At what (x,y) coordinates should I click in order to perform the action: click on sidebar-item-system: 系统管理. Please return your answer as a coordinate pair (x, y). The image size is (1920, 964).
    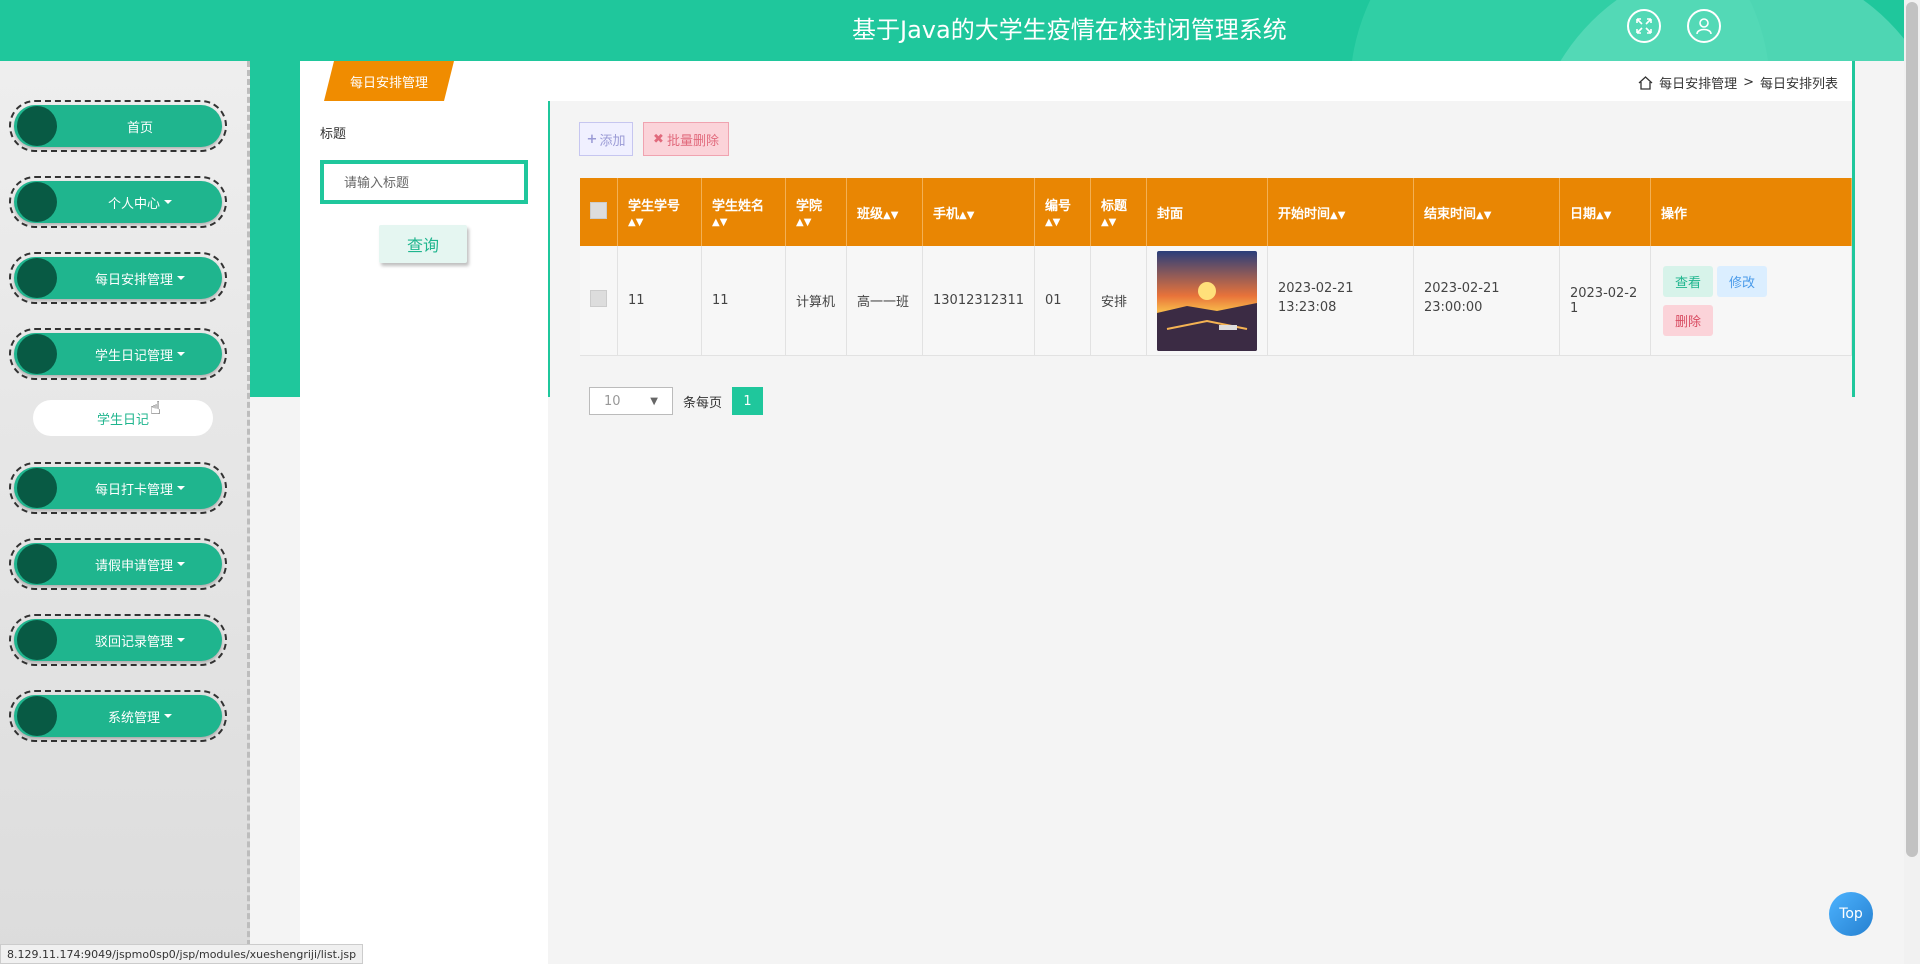
    Looking at the image, I should click on (118, 716).